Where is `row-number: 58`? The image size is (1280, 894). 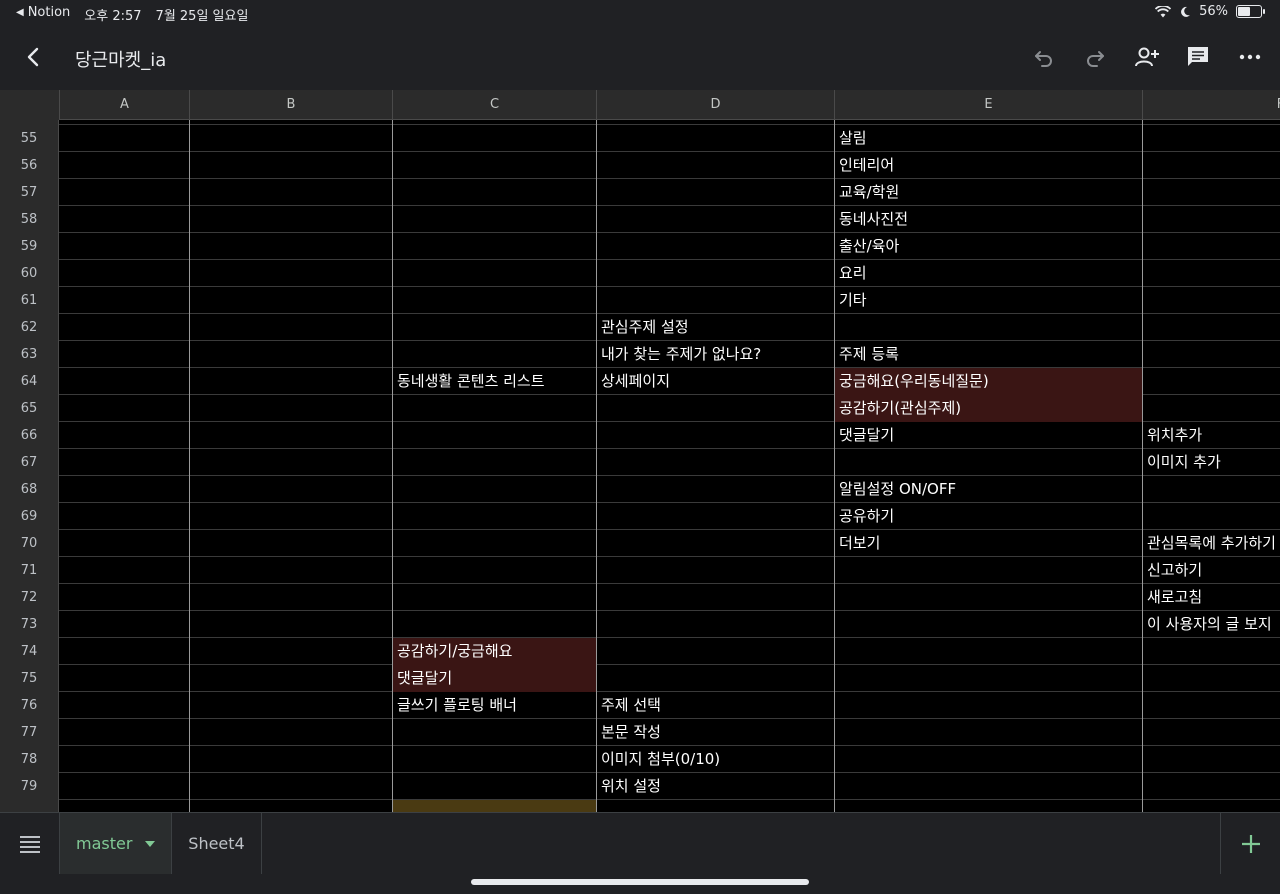 row-number: 58 is located at coordinates (29, 219).